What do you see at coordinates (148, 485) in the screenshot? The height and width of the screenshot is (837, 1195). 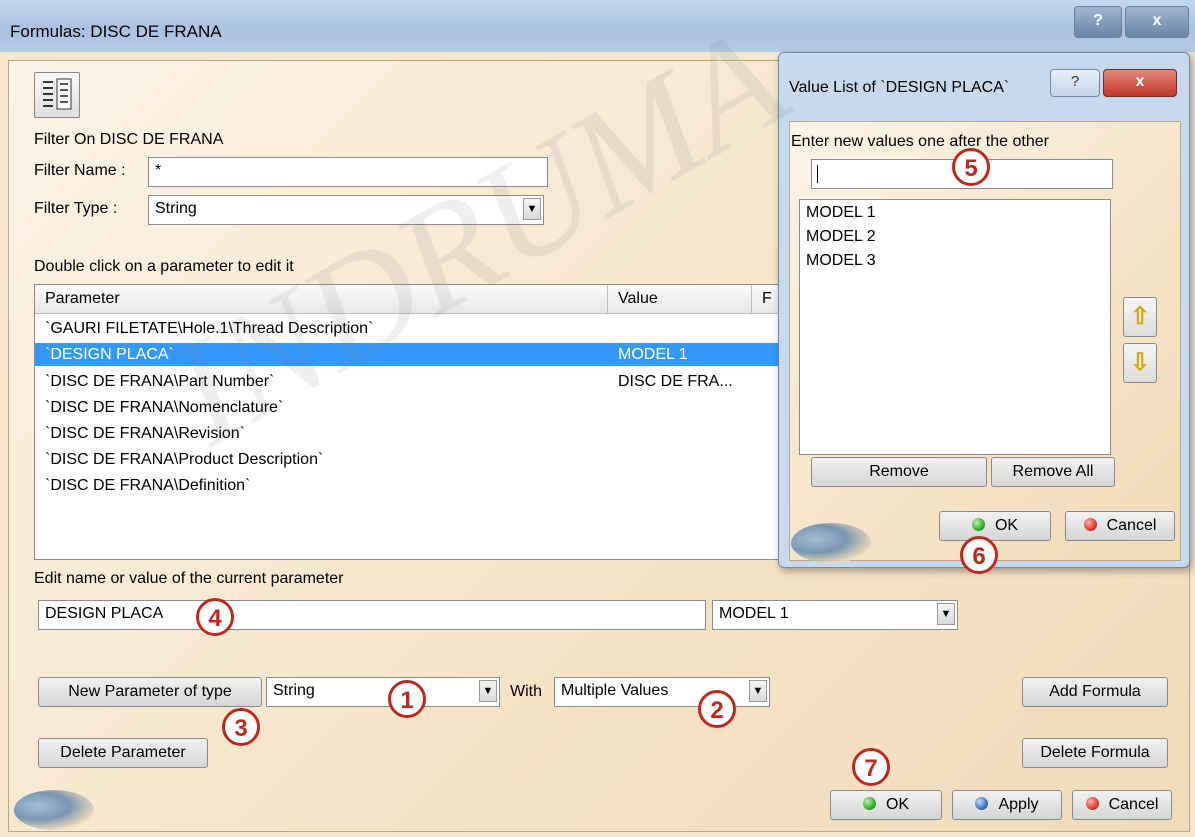 I see `row-parameter: `DISC DE FRANA\Definition`` at bounding box center [148, 485].